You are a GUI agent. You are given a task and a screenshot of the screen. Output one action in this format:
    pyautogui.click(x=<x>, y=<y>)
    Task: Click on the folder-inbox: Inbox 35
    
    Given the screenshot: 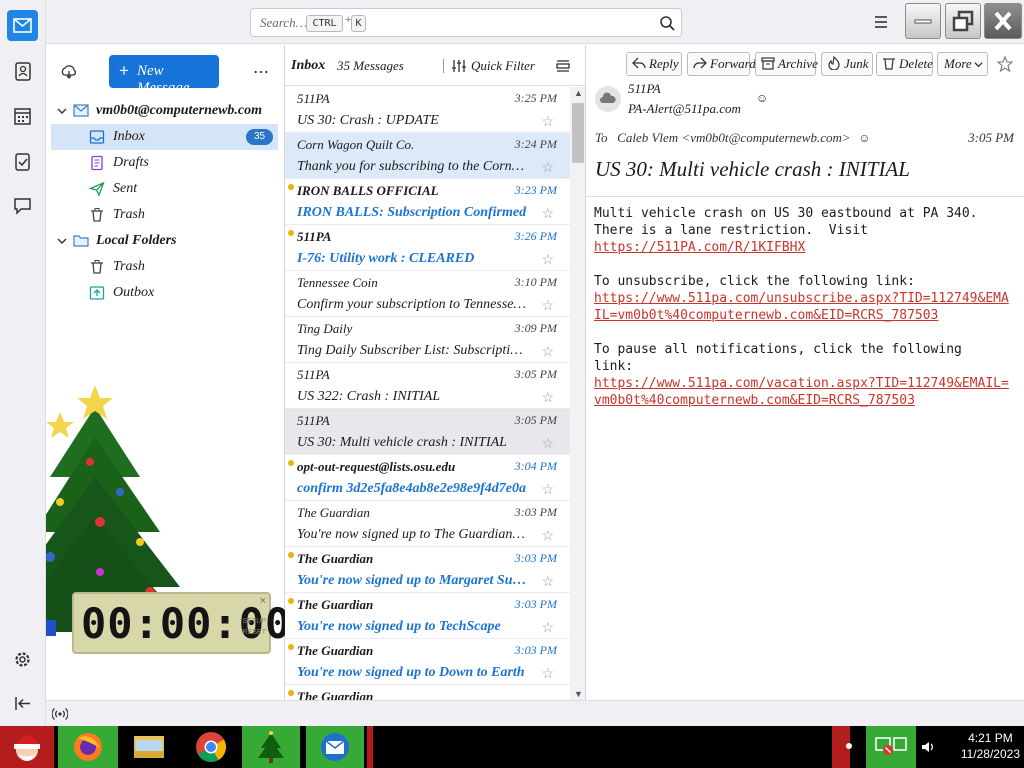 What is the action you would take?
    pyautogui.click(x=164, y=137)
    